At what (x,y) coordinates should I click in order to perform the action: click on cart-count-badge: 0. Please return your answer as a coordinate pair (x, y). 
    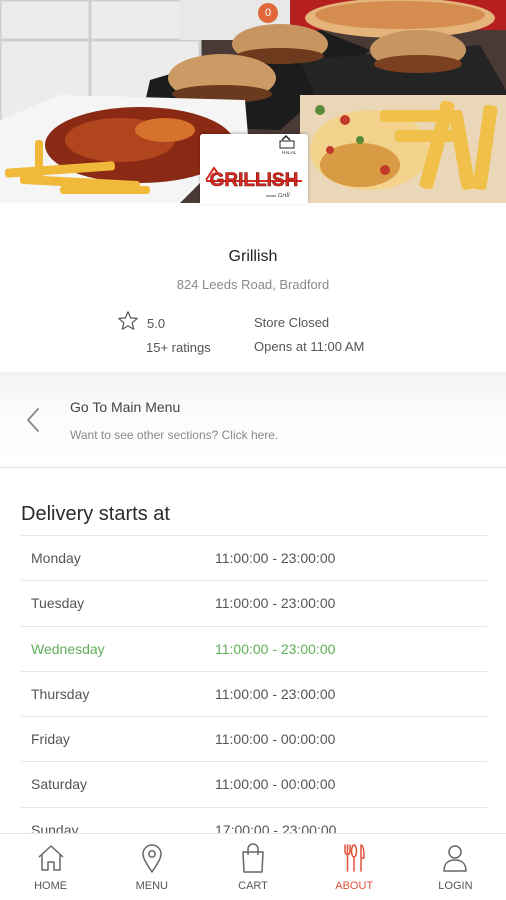
    Looking at the image, I should click on (268, 13).